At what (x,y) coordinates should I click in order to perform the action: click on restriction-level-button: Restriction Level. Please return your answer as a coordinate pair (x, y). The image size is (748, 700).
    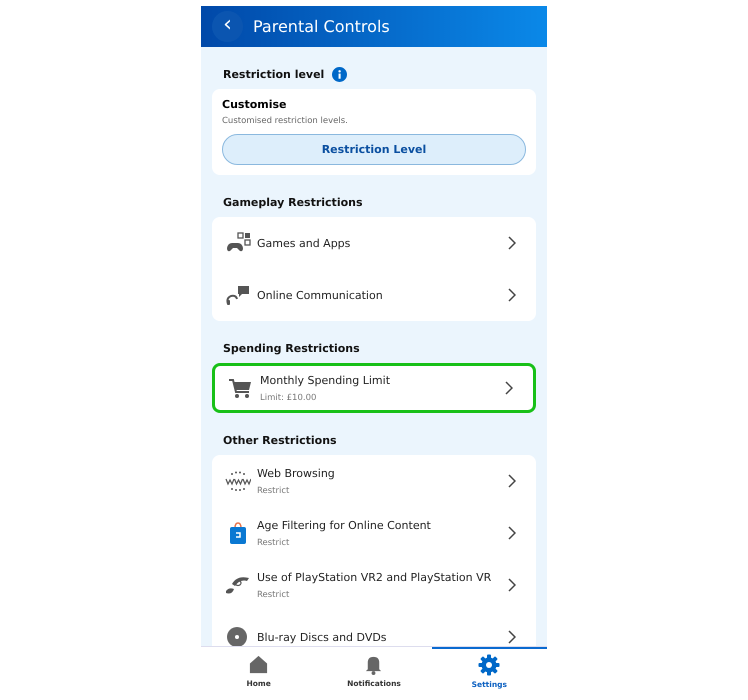
    Looking at the image, I should click on (374, 149).